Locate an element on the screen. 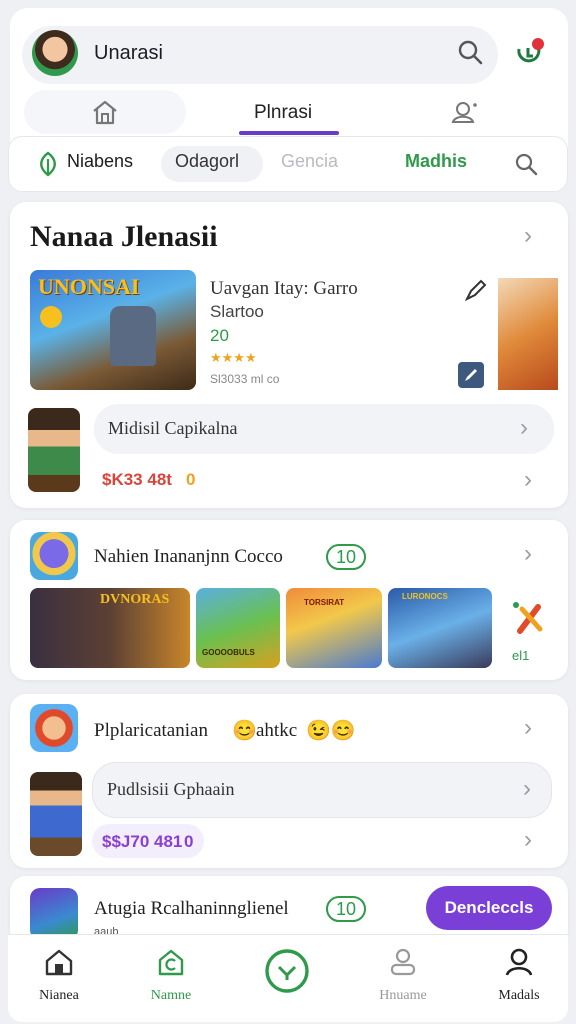  filter-item-1: Niabens is located at coordinates (100, 161).